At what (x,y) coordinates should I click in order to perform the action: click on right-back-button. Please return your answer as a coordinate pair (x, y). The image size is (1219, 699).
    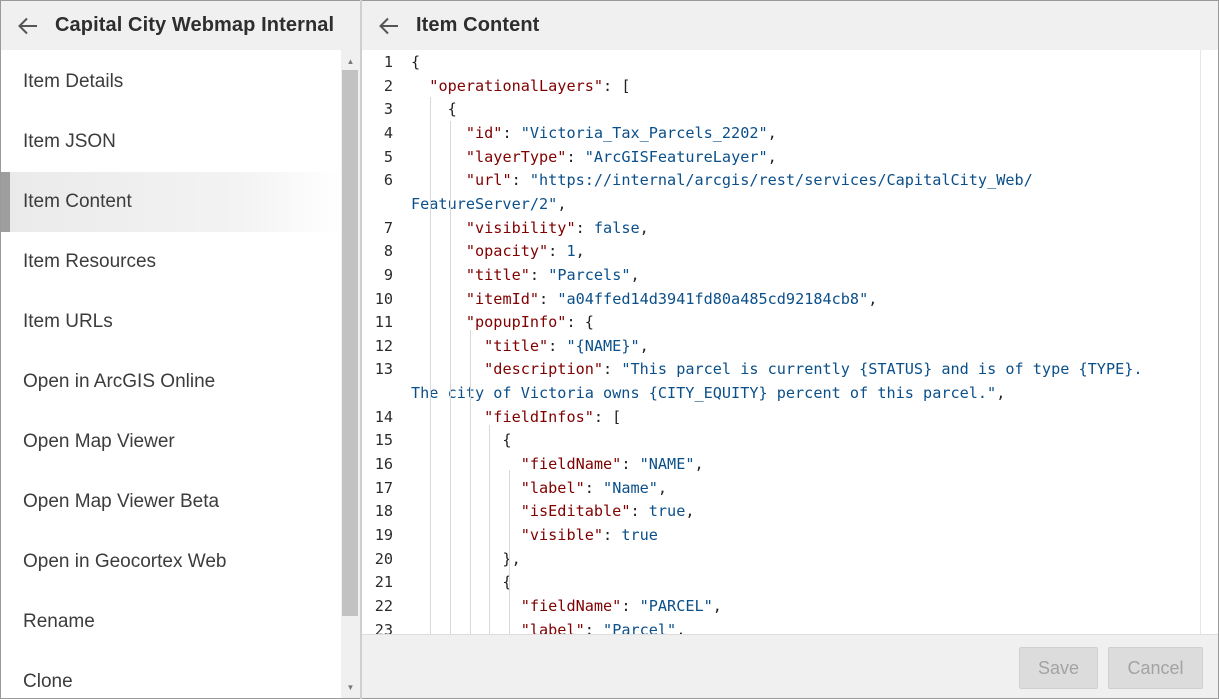
    Looking at the image, I should click on (389, 25).